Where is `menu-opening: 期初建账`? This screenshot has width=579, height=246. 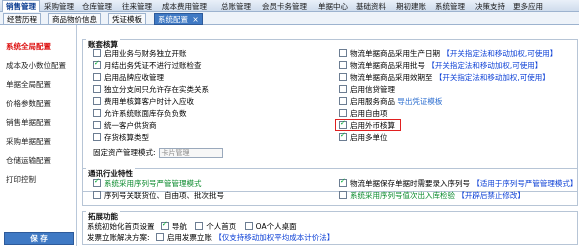 menu-opening: 期初建账 is located at coordinates (411, 6).